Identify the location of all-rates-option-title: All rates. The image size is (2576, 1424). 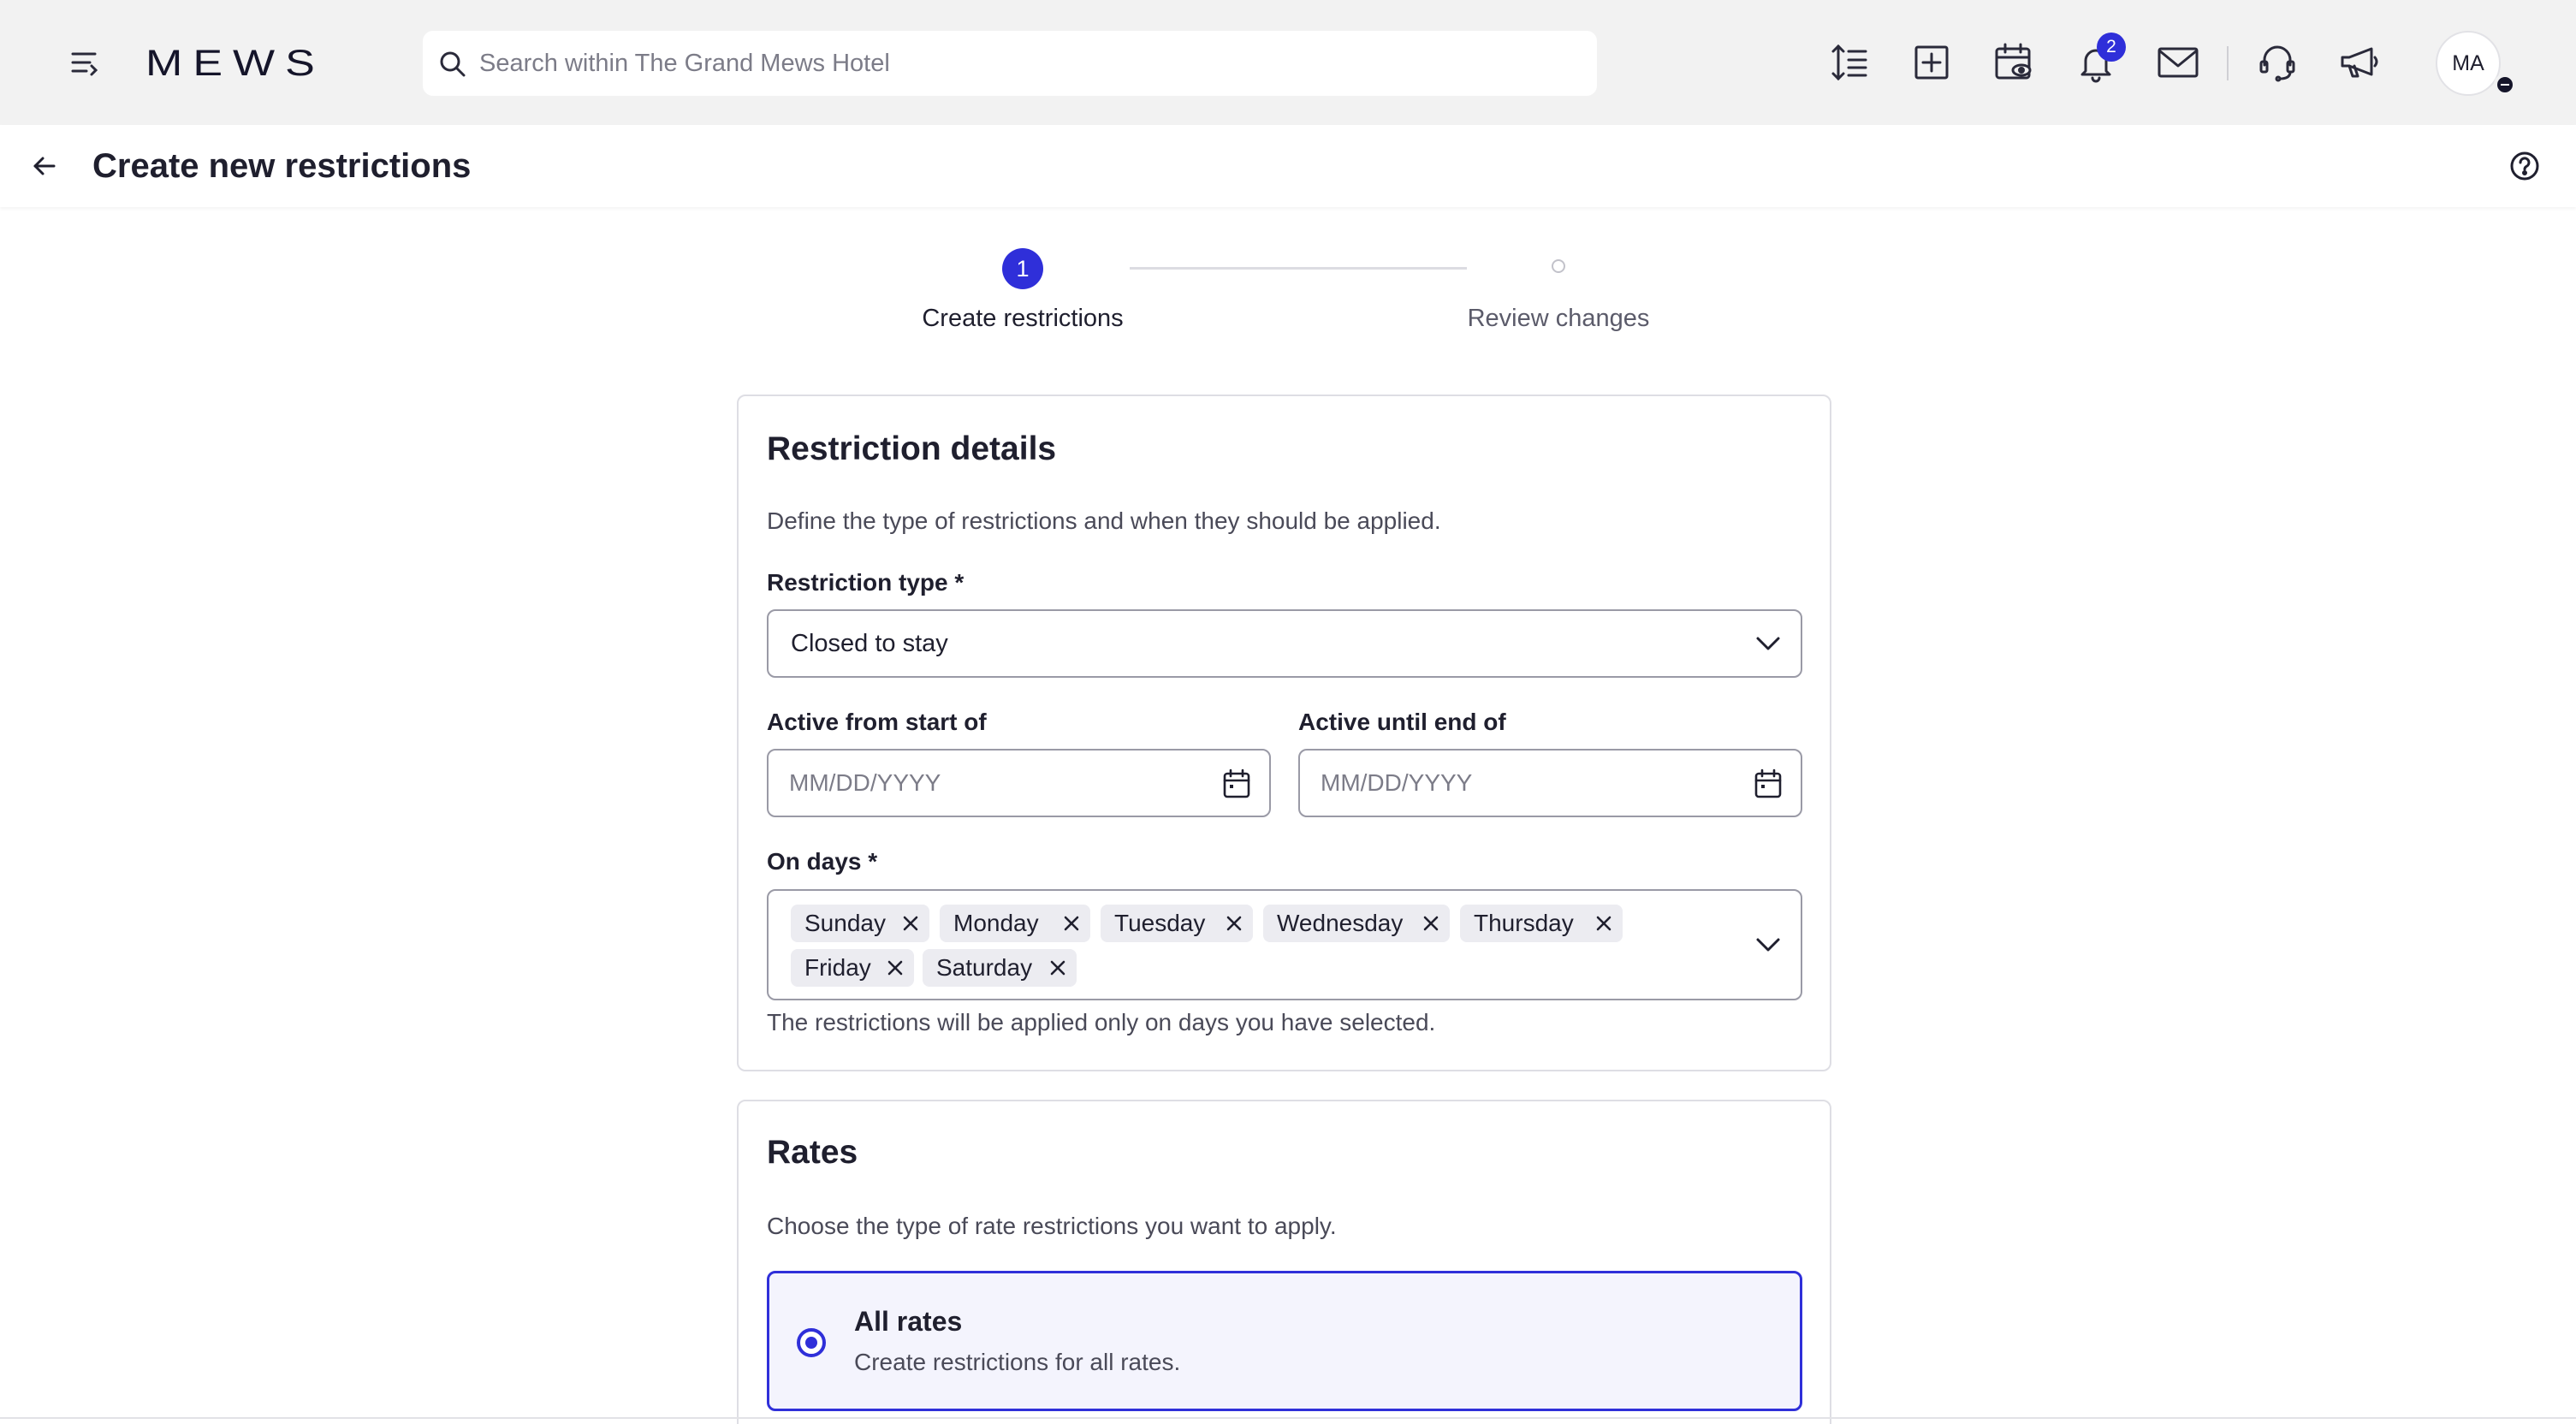
(908, 1321).